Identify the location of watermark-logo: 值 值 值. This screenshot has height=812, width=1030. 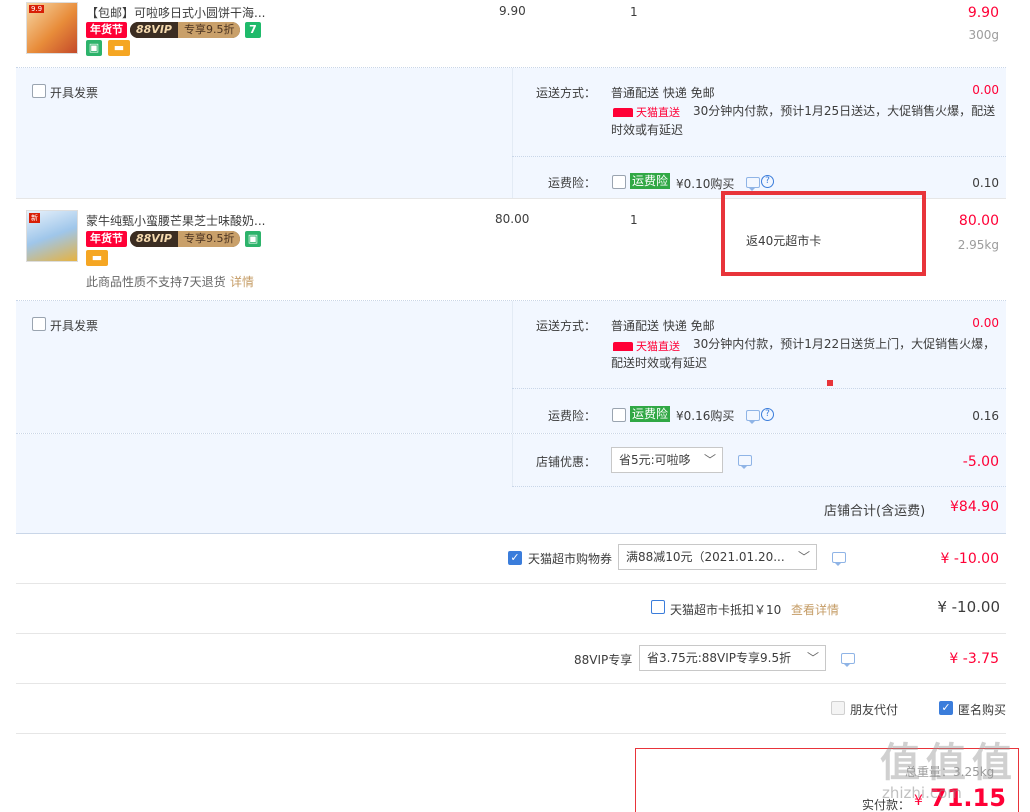
(946, 763).